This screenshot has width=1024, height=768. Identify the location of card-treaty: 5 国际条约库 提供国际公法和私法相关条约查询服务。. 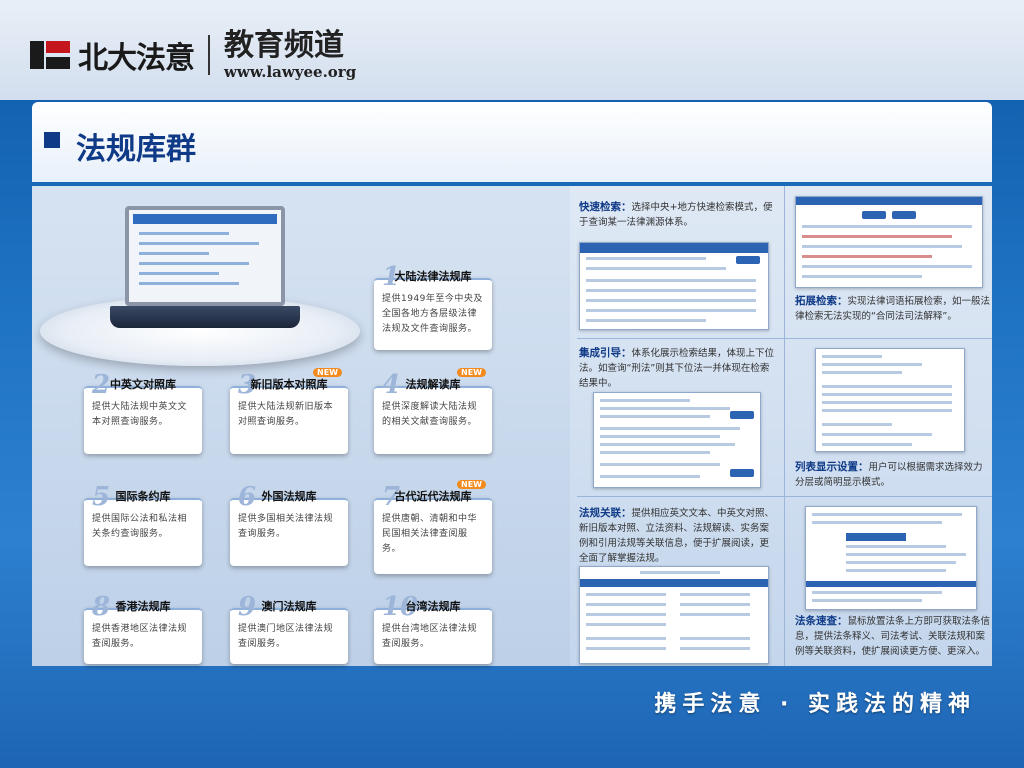
(143, 524).